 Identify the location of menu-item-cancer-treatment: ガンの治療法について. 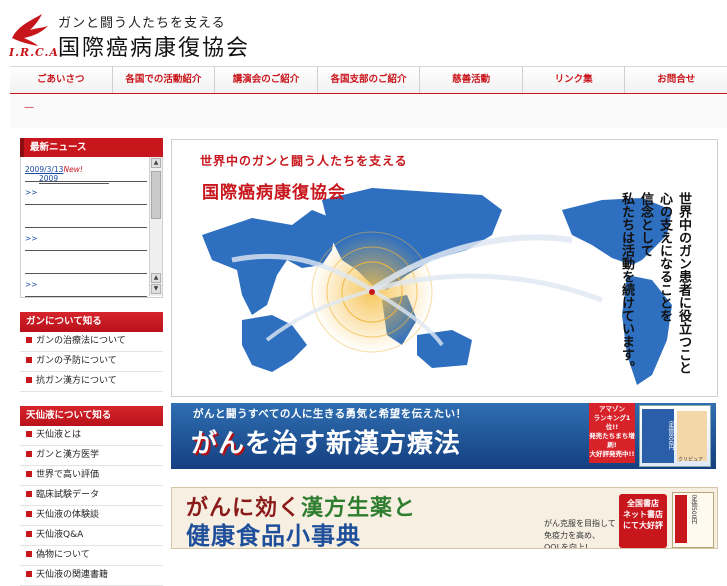
(91, 342).